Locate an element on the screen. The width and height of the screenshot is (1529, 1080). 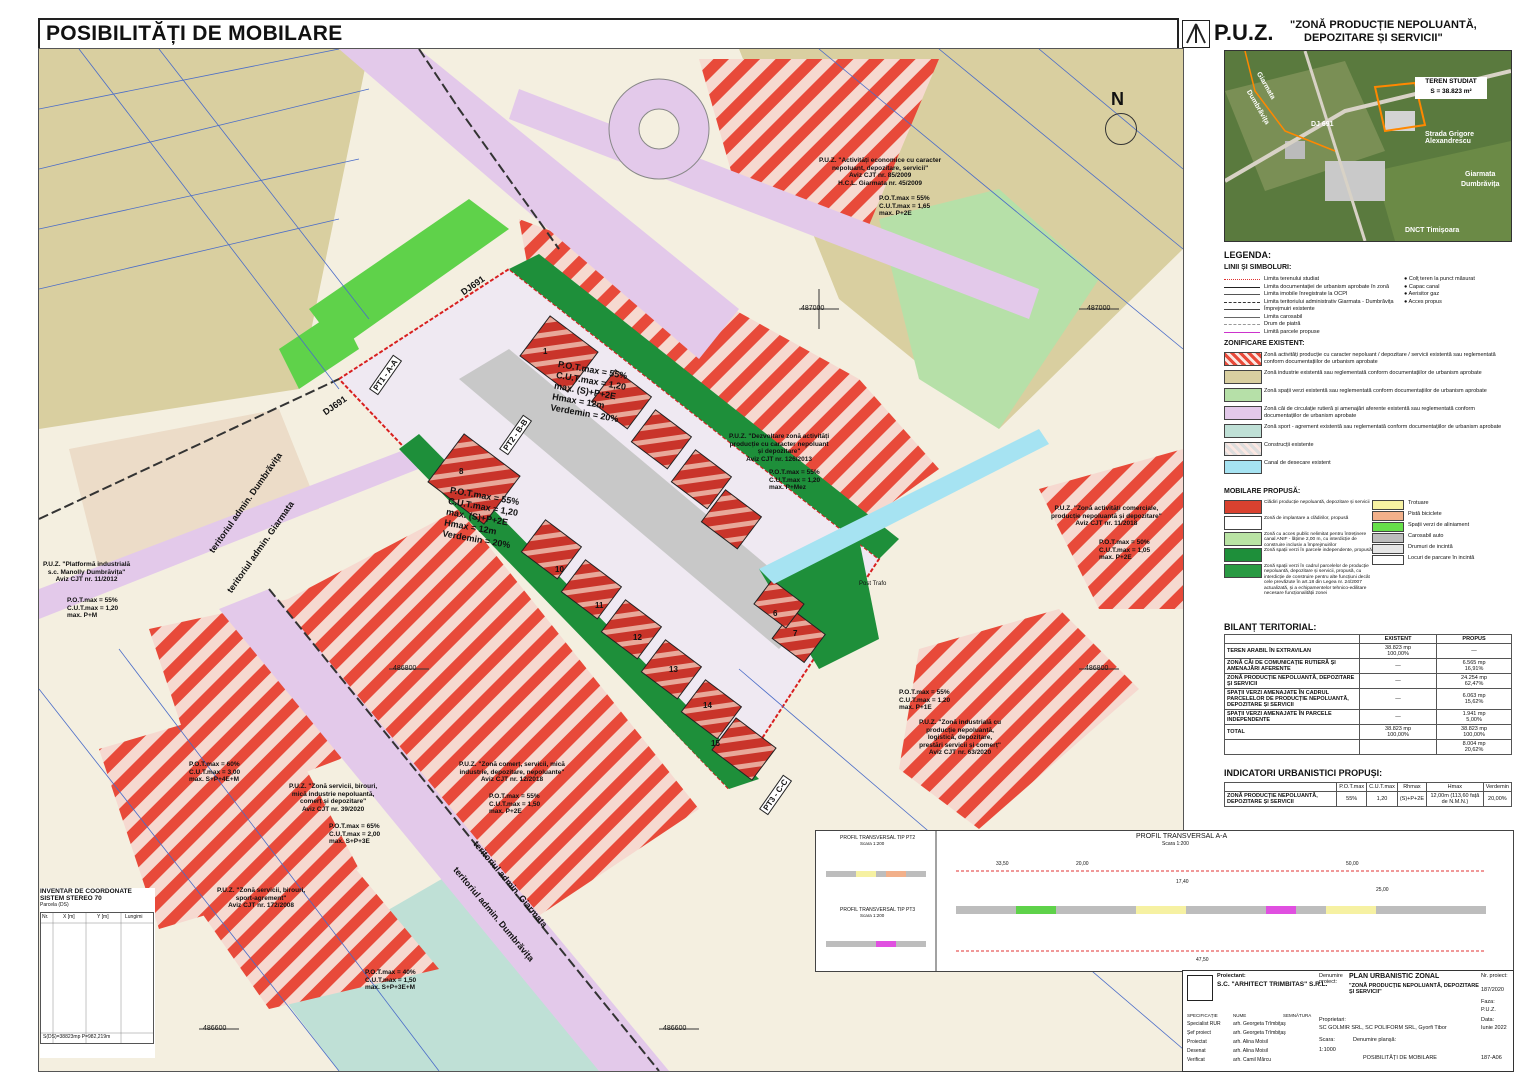
legend-mobilare-label: Locuri de parcare în incintă is located at coordinates (1441, 558).